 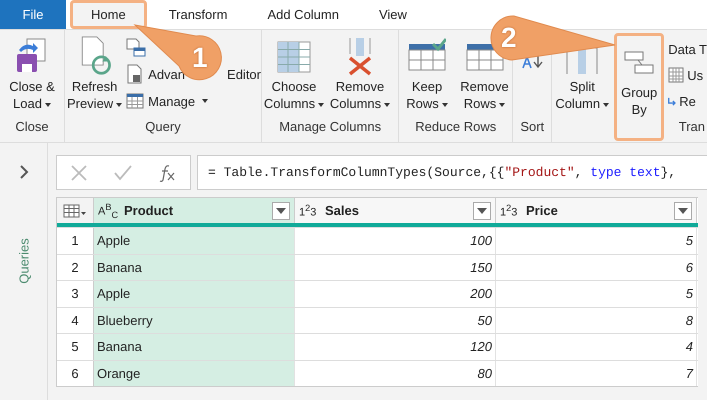 I want to click on table-cell: 50, so click(x=395, y=320).